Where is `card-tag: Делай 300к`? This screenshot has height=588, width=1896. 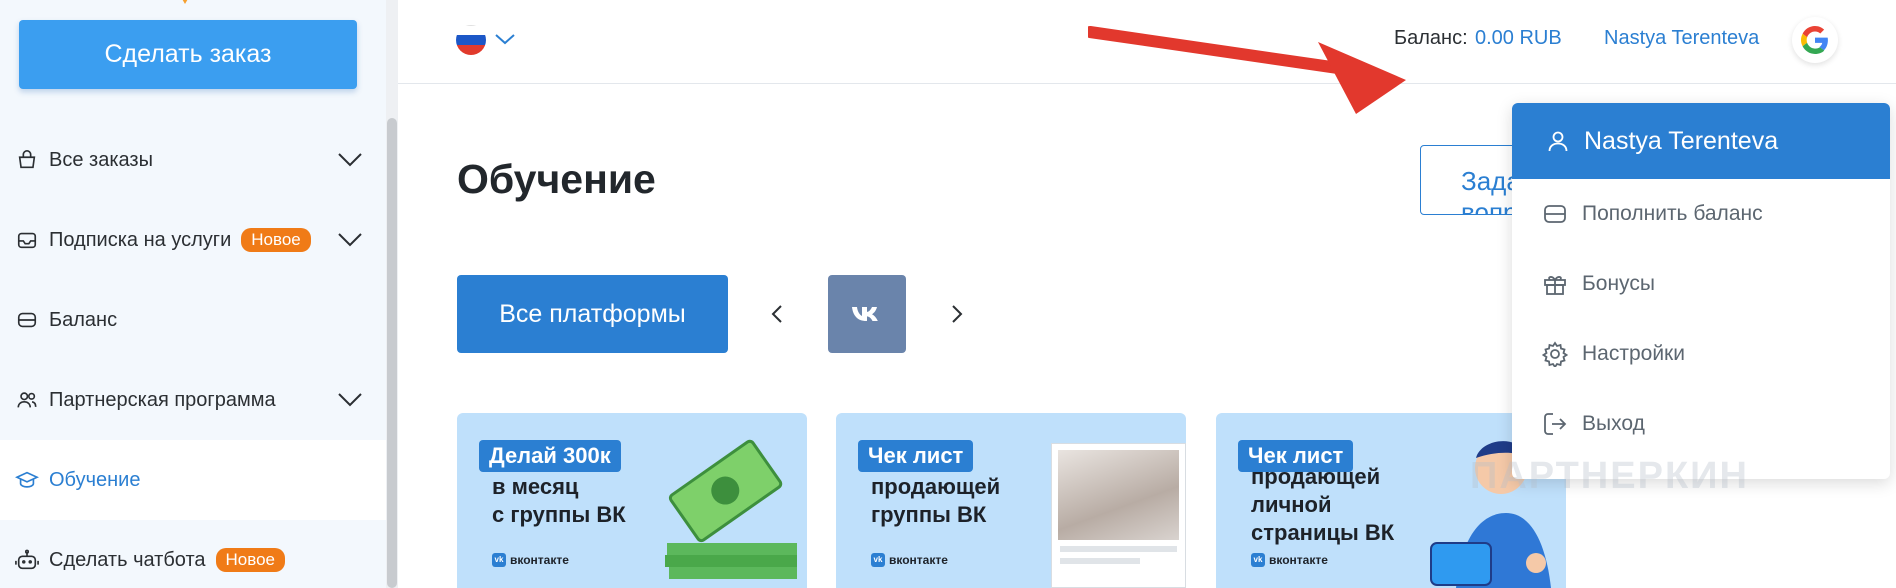 card-tag: Делай 300к is located at coordinates (550, 456).